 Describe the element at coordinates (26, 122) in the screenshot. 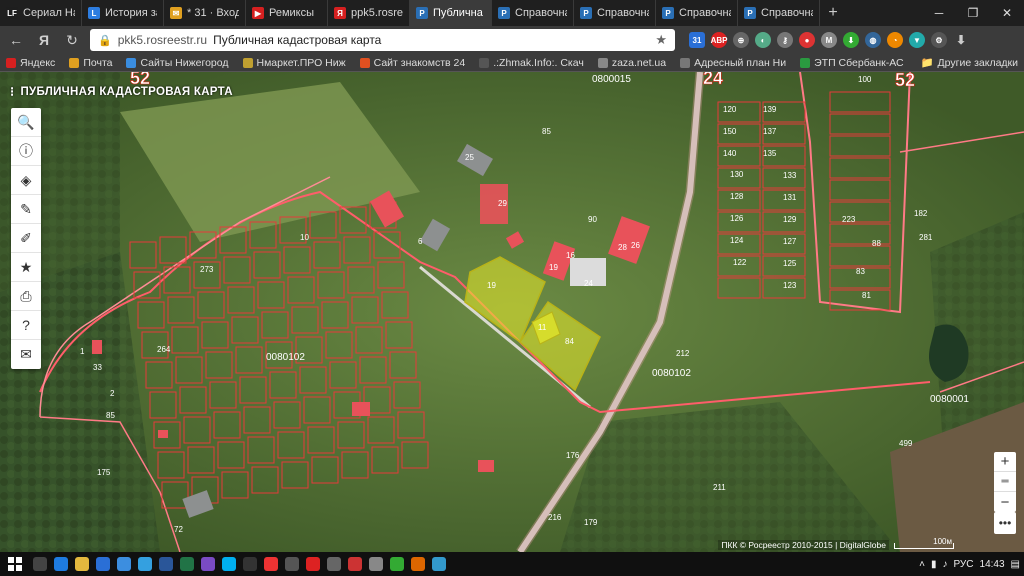

I see `search-icon: 🔍` at that location.